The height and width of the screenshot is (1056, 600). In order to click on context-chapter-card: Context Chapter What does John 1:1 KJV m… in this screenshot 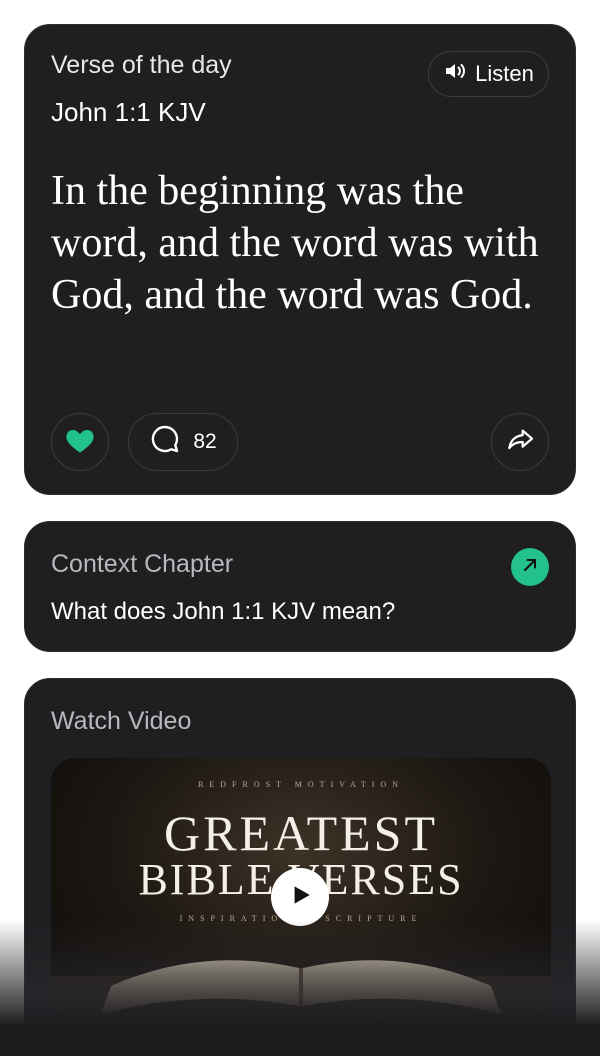, I will do `click(300, 586)`.